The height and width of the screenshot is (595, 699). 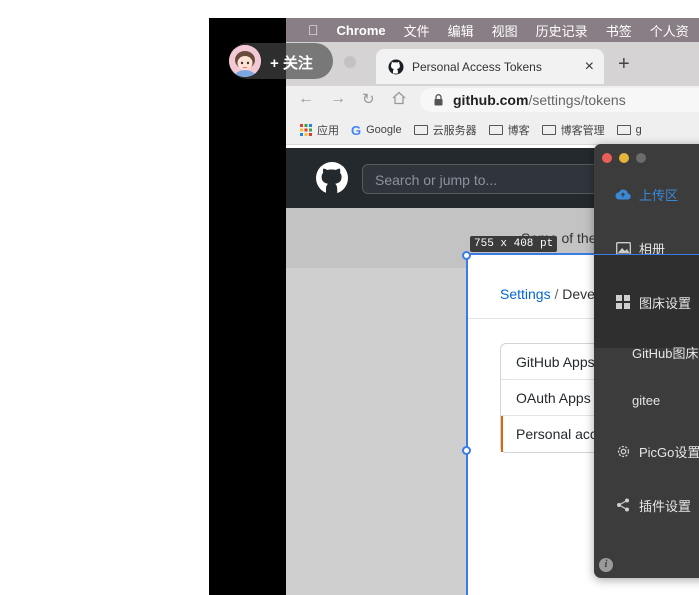 I want to click on menu-view: 视图, so click(x=505, y=30).